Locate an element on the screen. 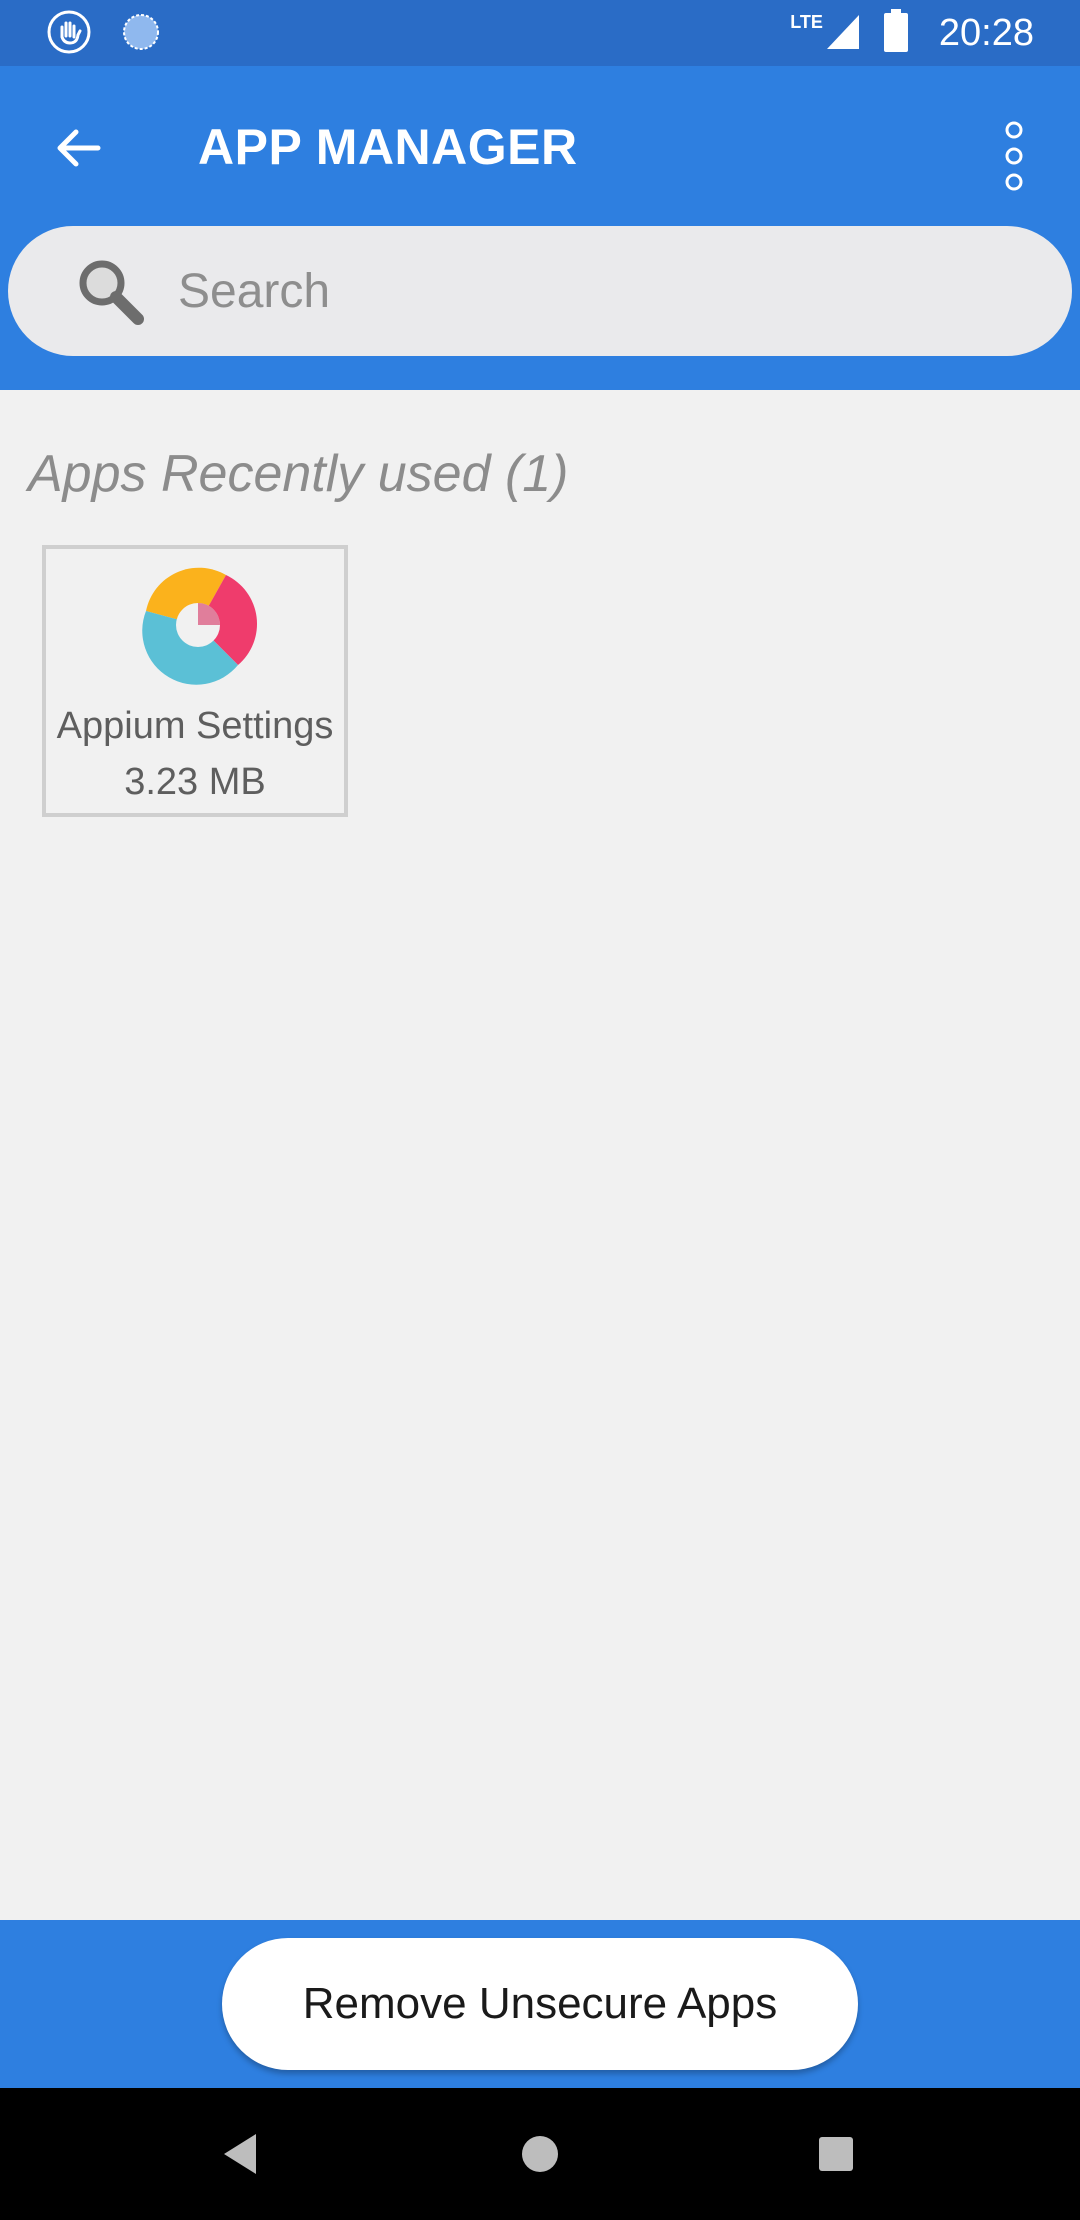  network-type: LTE is located at coordinates (806, 22).